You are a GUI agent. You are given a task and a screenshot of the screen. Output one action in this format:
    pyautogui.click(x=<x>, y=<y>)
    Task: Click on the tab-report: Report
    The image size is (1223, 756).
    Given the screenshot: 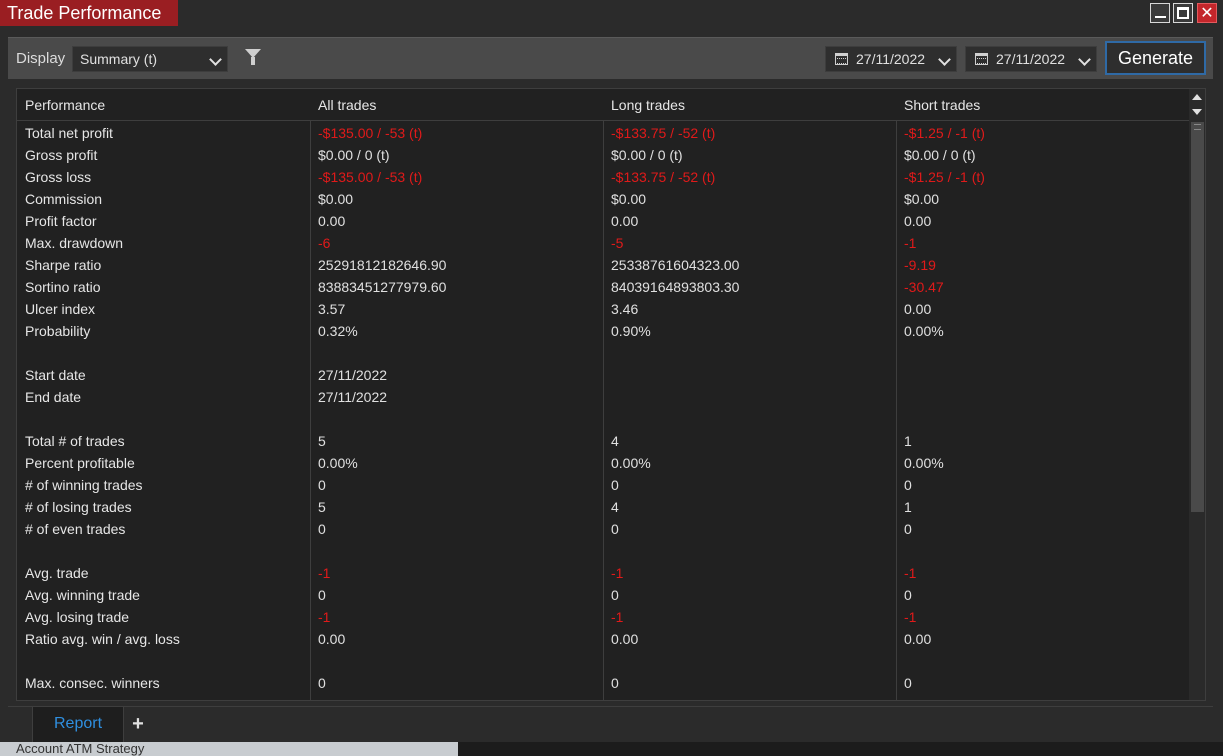 What is the action you would take?
    pyautogui.click(x=78, y=725)
    